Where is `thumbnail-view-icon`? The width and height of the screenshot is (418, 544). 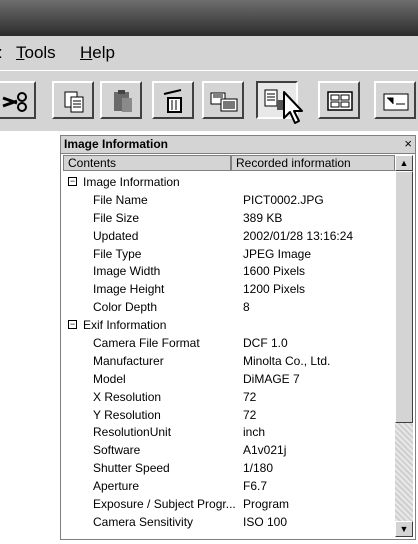 thumbnail-view-icon is located at coordinates (340, 101).